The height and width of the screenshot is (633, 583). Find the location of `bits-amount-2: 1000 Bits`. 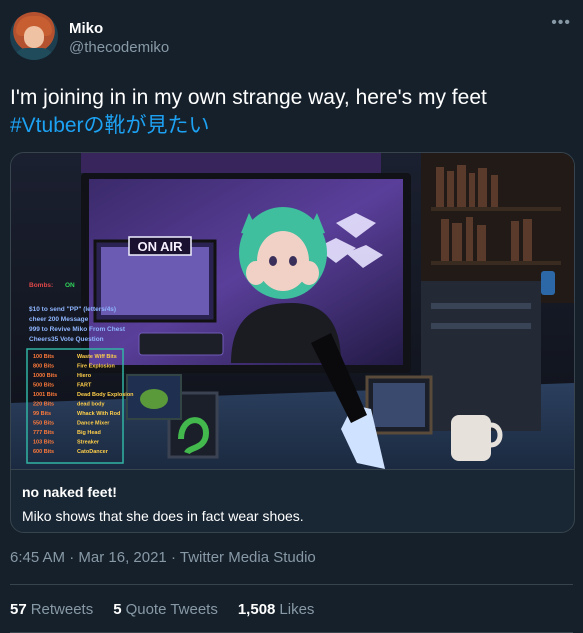

bits-amount-2: 1000 Bits is located at coordinates (45, 376).